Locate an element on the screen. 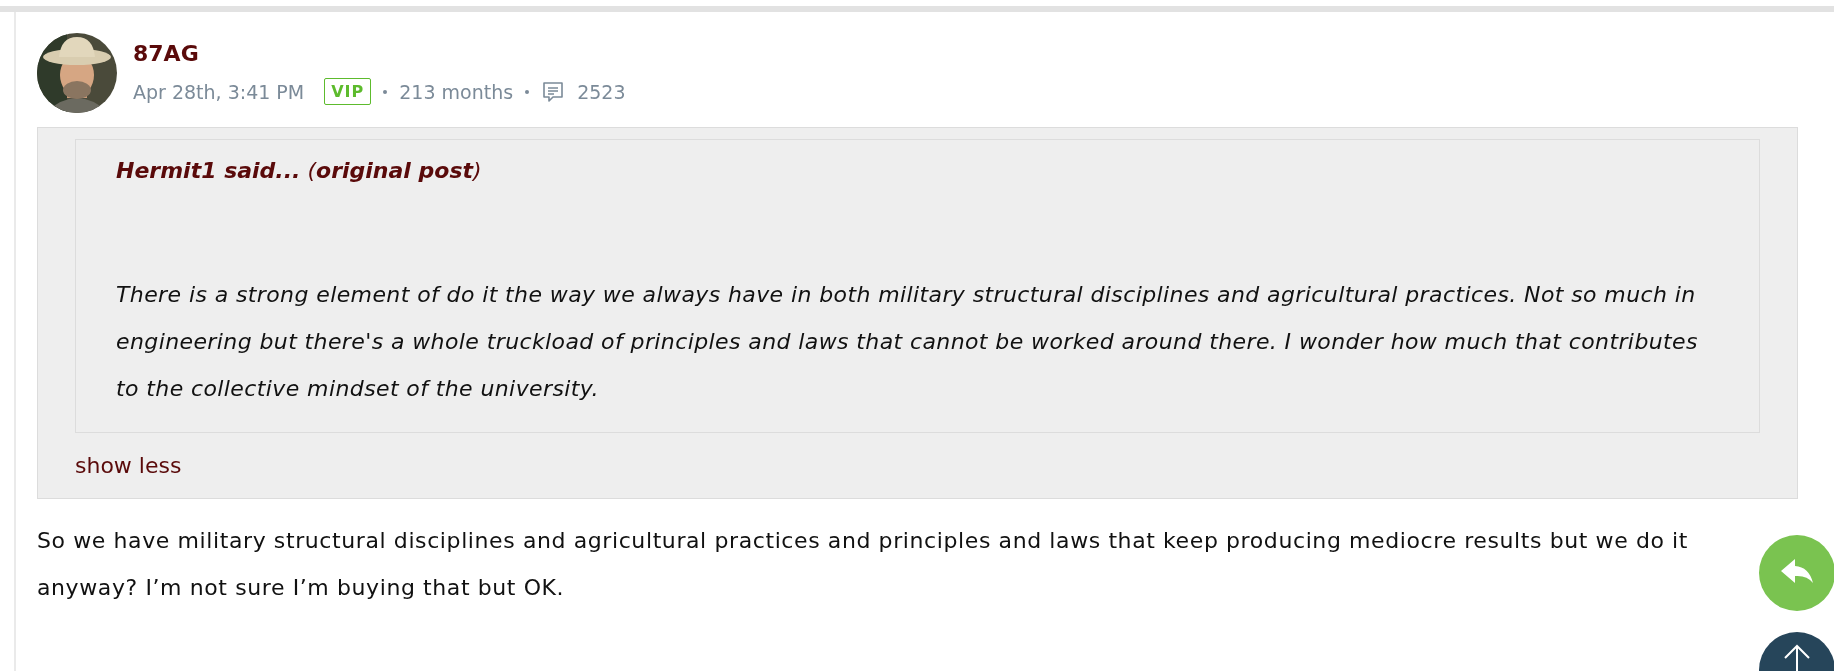 The height and width of the screenshot is (671, 1834). comment-icon is located at coordinates (553, 91).